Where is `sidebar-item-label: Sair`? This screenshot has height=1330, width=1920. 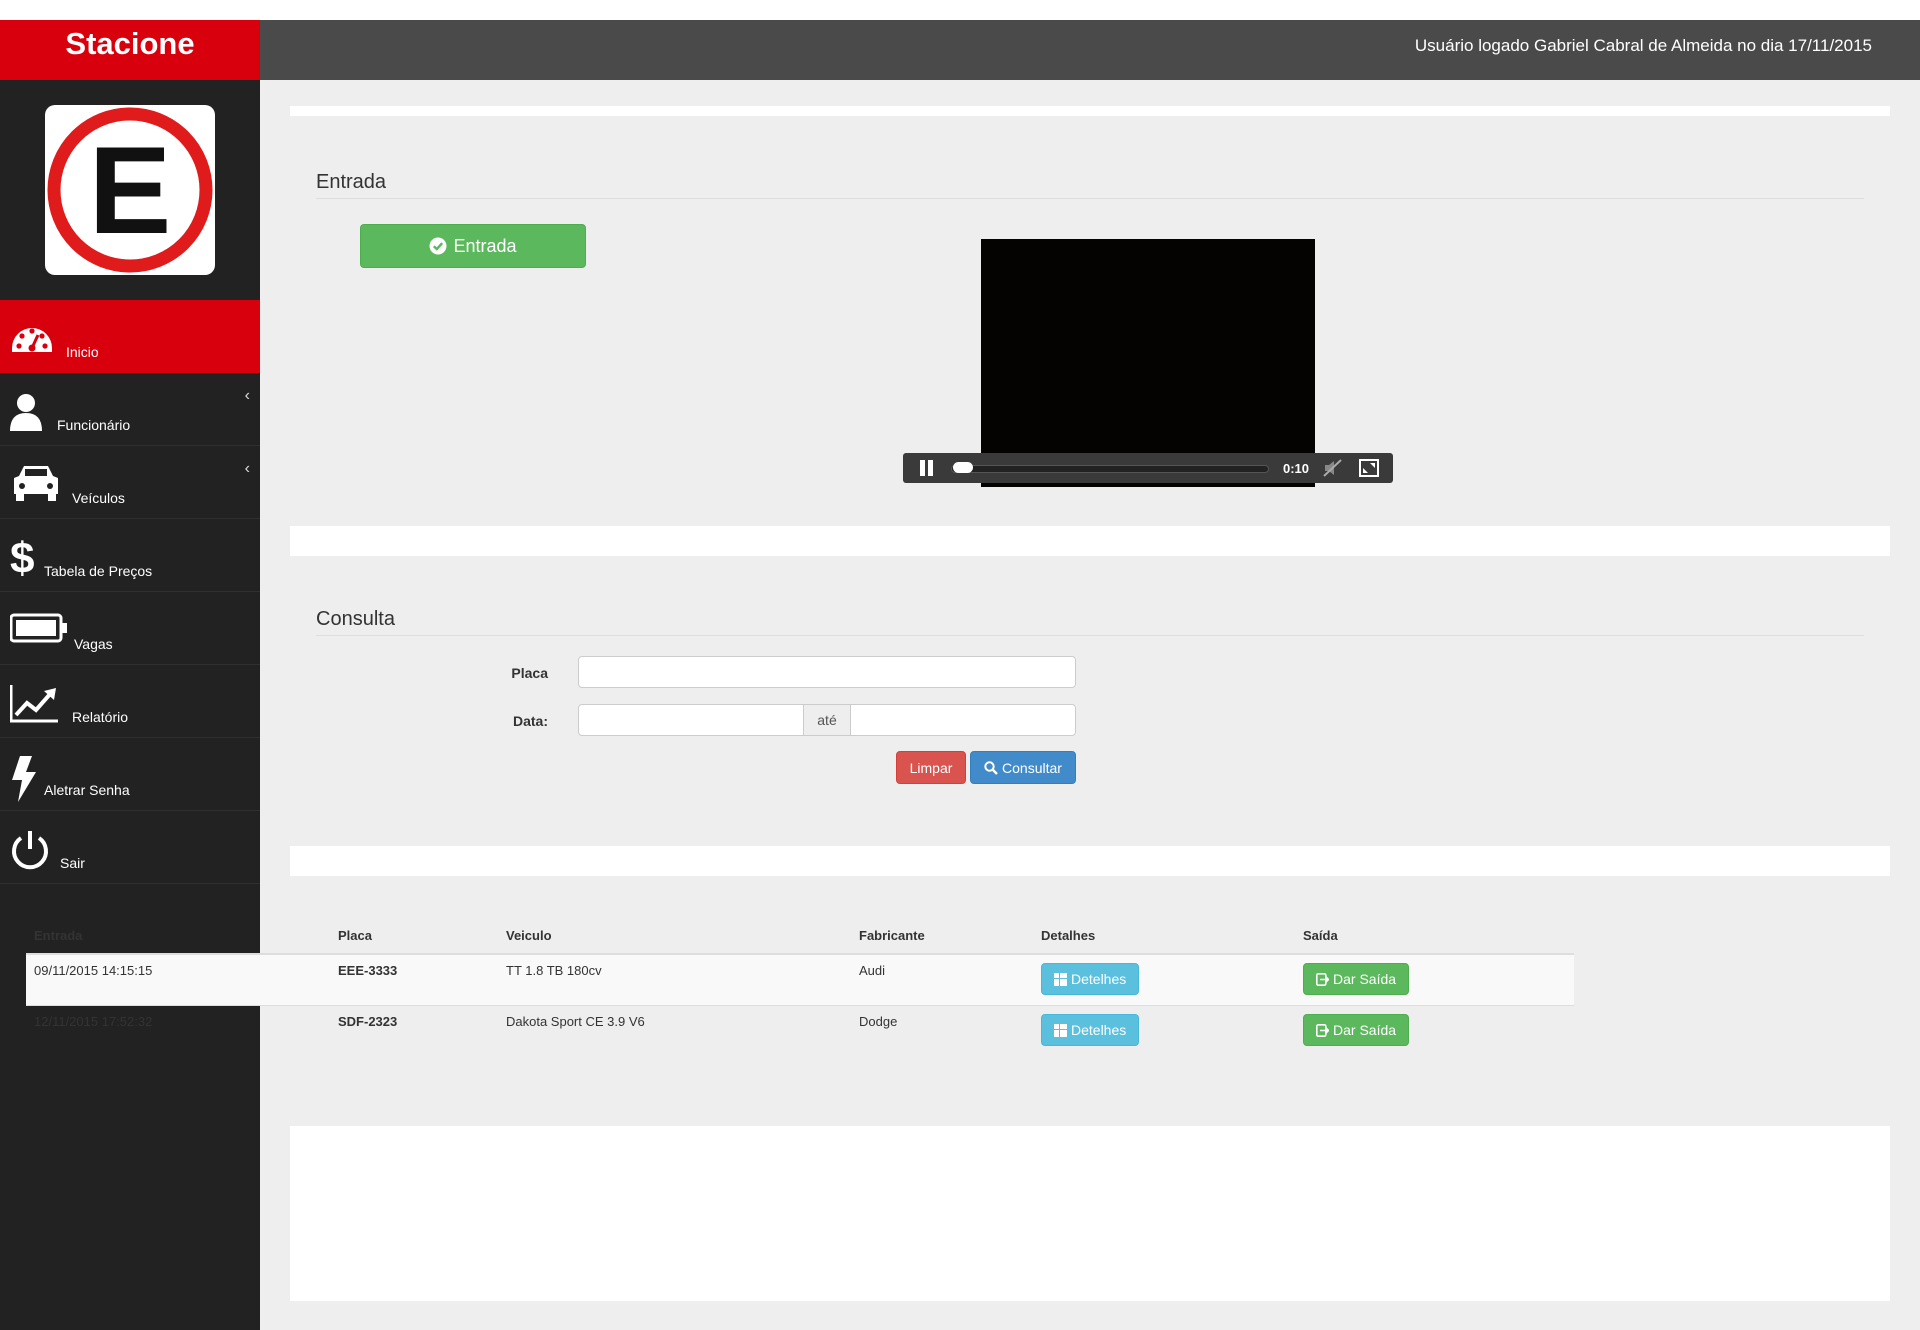
sidebar-item-label: Sair is located at coordinates (72, 863).